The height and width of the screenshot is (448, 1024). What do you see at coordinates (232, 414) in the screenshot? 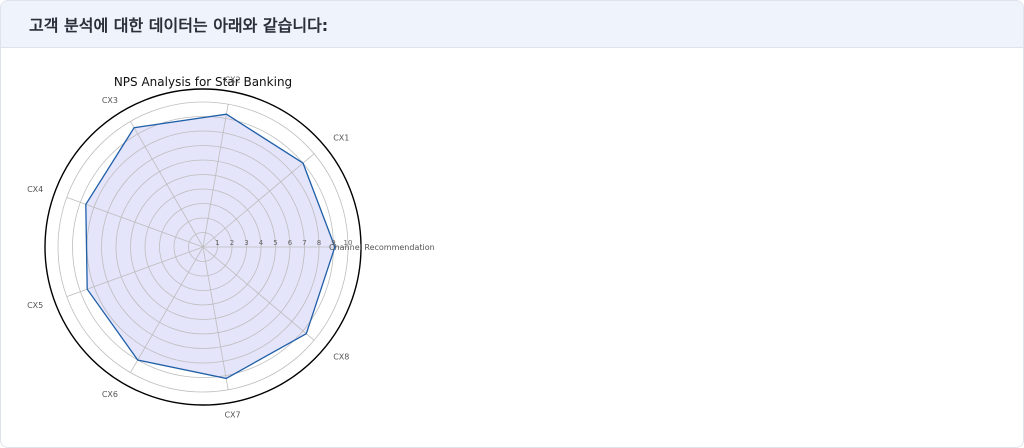
I see `category-label: CX7` at bounding box center [232, 414].